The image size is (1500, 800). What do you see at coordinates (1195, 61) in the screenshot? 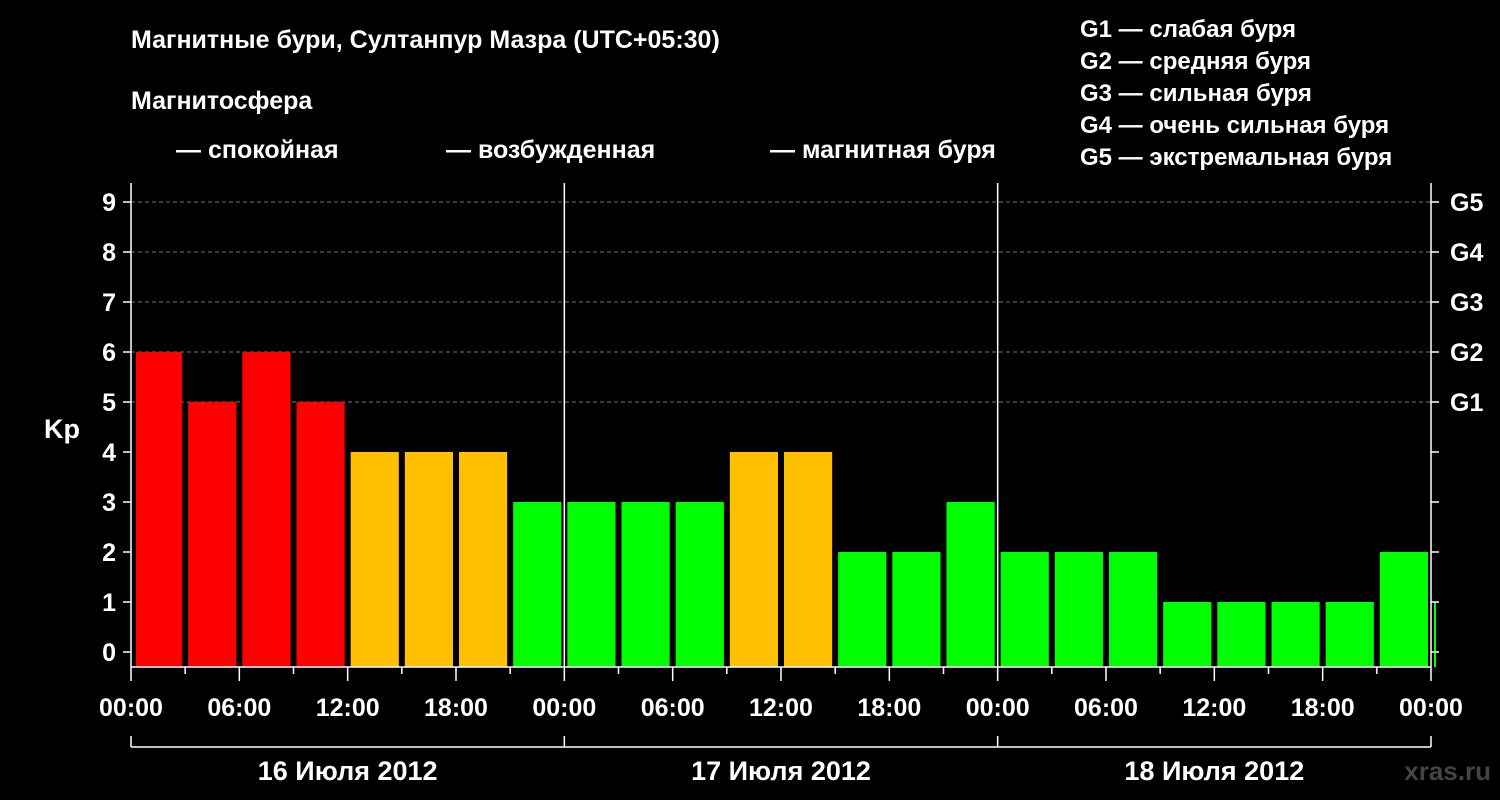
I see `storm-legend-g2: G2 — средняя буря` at bounding box center [1195, 61].